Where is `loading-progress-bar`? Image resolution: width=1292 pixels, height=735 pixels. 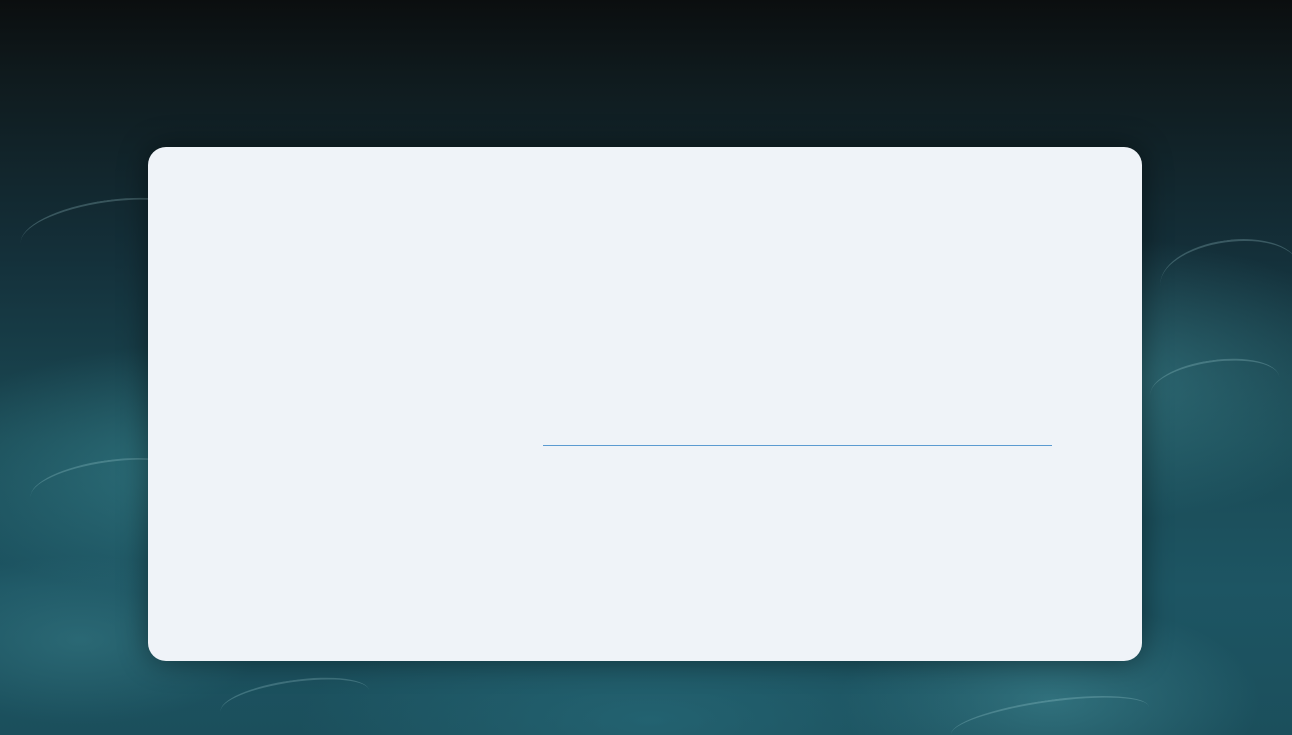
loading-progress-bar is located at coordinates (797, 445).